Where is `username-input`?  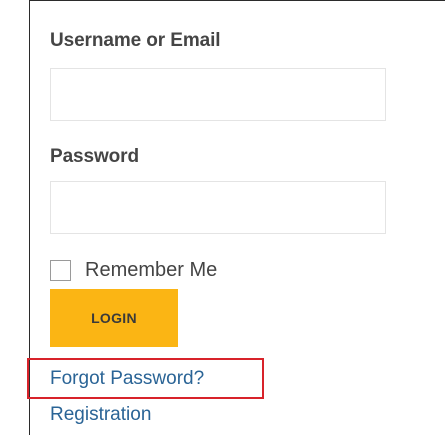 username-input is located at coordinates (218, 94).